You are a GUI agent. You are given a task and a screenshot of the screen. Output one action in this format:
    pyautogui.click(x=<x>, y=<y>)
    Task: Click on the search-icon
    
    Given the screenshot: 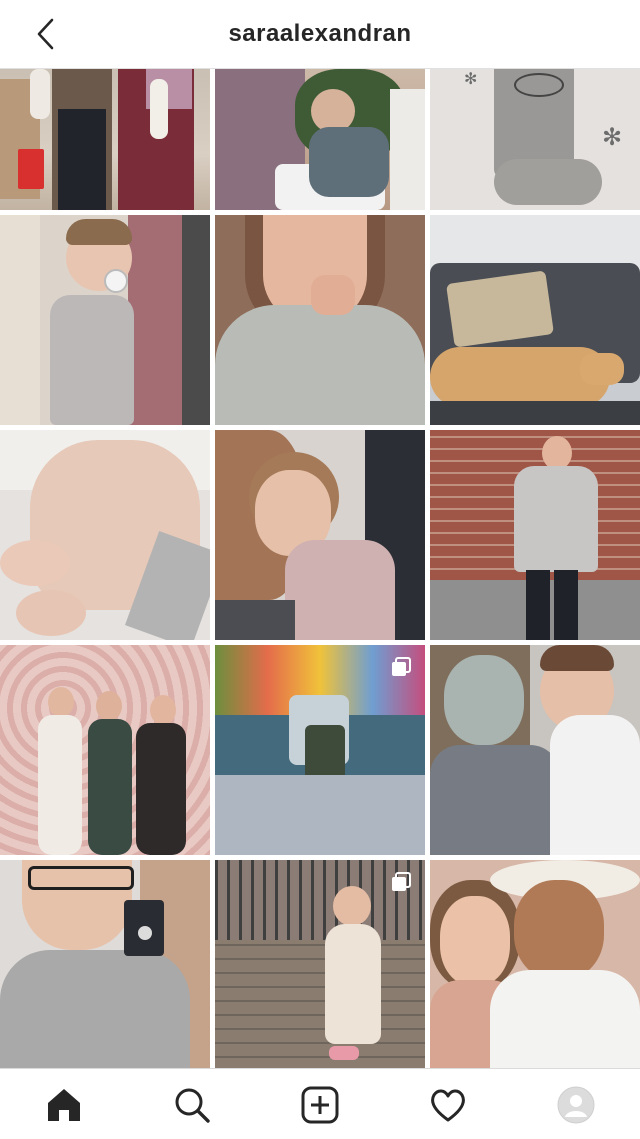 What is the action you would take?
    pyautogui.click(x=192, y=1105)
    